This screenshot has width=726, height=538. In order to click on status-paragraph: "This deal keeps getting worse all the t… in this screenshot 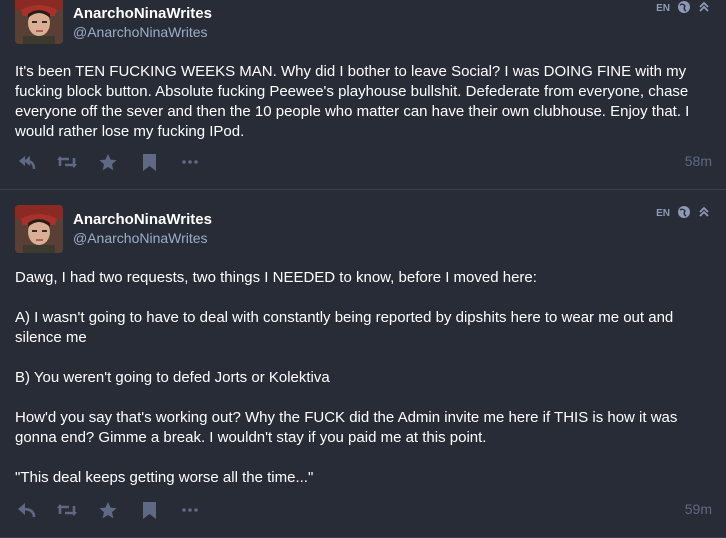, I will do `click(164, 477)`.